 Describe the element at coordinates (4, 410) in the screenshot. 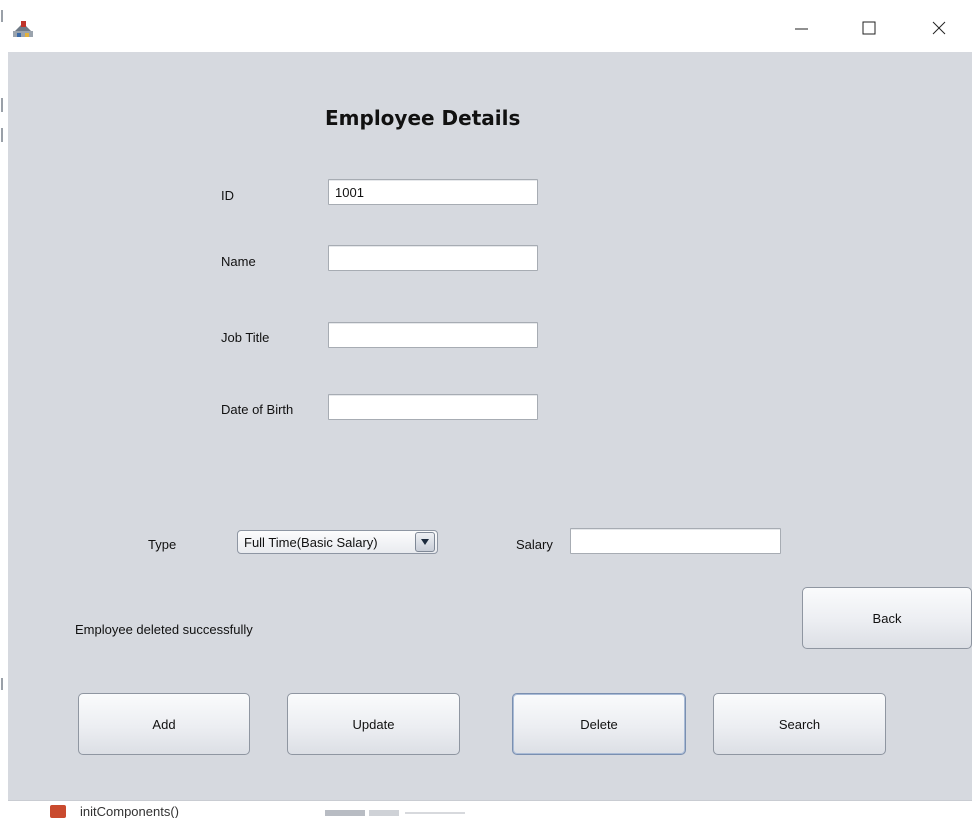

I see `background-edge` at that location.